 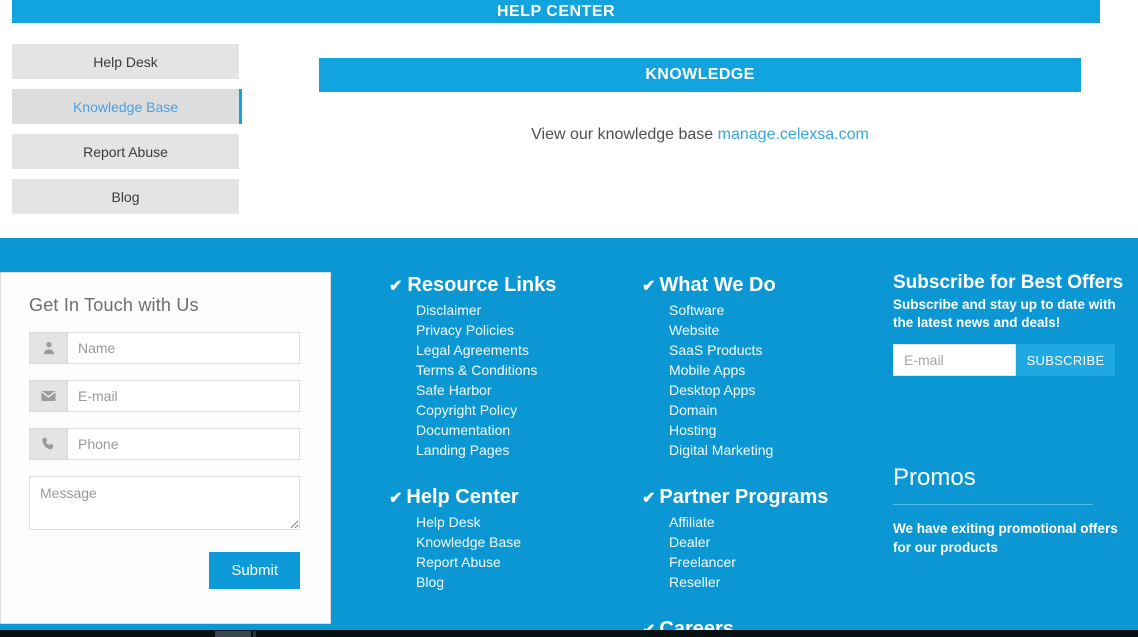 I want to click on phone-icon, so click(x=48, y=444).